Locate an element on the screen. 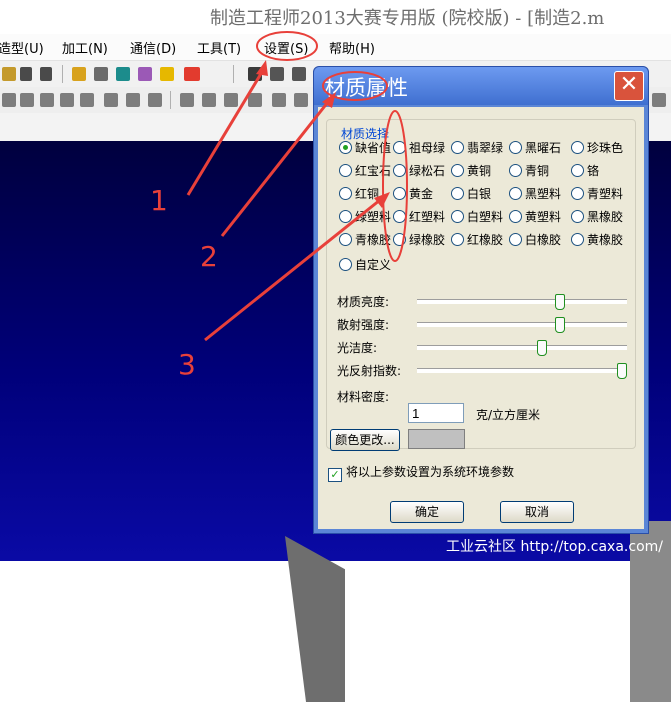  material-radio: 白塑料 is located at coordinates (477, 217).